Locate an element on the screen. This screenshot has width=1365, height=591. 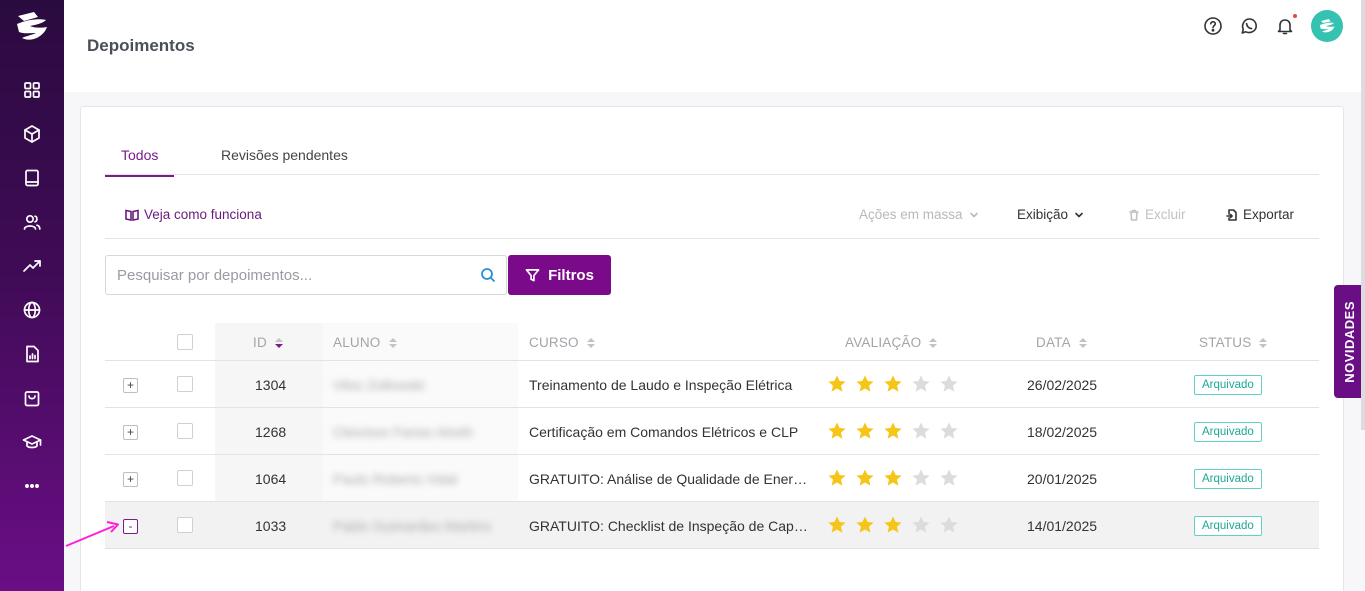
col-status-label: STATUS is located at coordinates (1225, 342).